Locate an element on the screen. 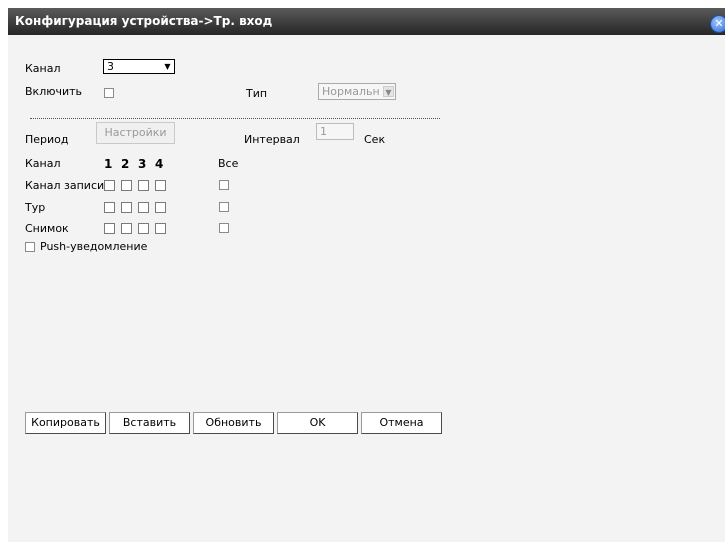  snapshot-all-checkbox is located at coordinates (224, 228).